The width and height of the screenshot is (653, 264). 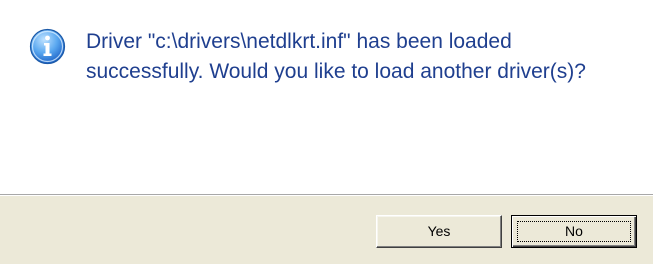 I want to click on no-button-label: No, so click(x=574, y=231).